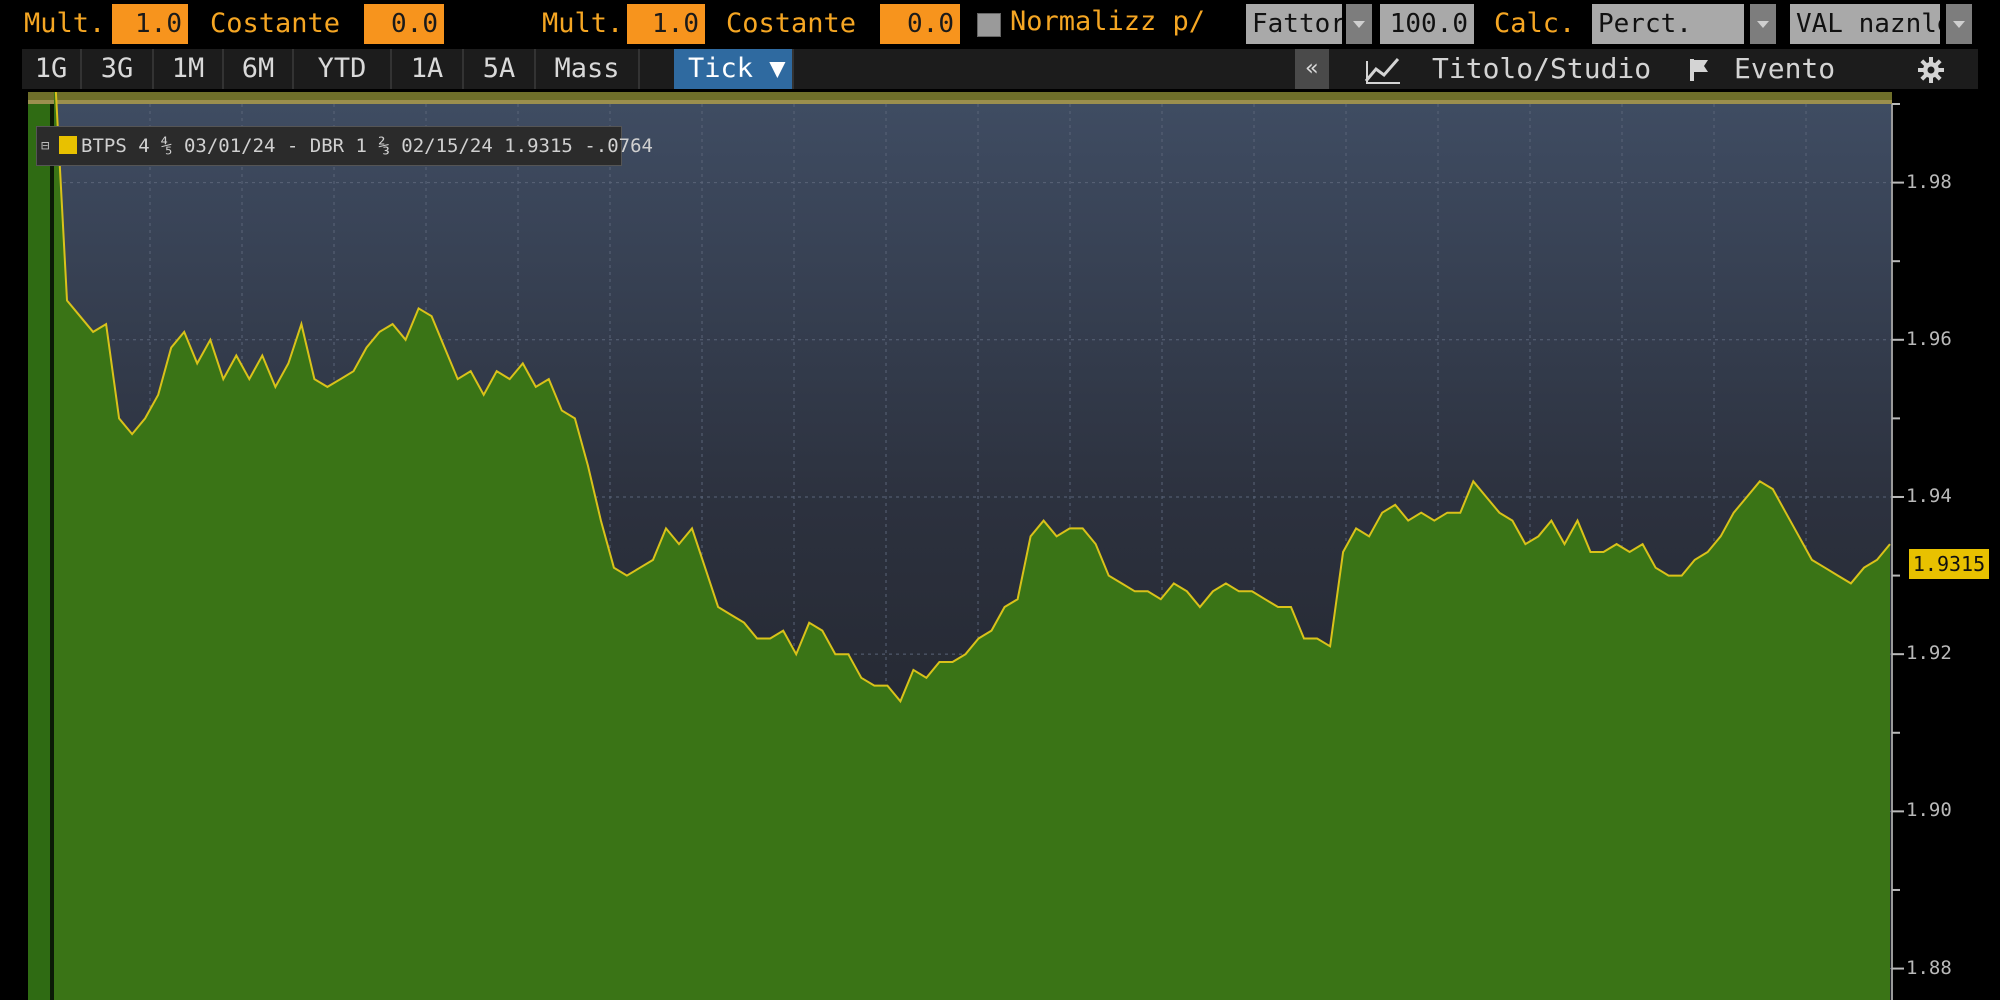 This screenshot has height=1000, width=2000. Describe the element at coordinates (428, 69) in the screenshot. I see `range-1a-button: 1A` at that location.